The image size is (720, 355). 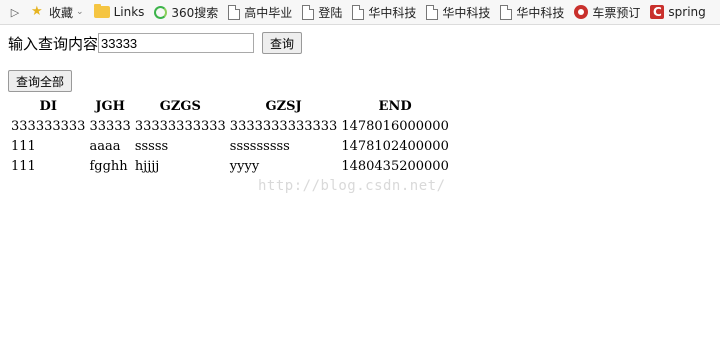 I want to click on table-row: 111 fgghh hjjjj yyyy 1480435200000, so click(x=230, y=166).